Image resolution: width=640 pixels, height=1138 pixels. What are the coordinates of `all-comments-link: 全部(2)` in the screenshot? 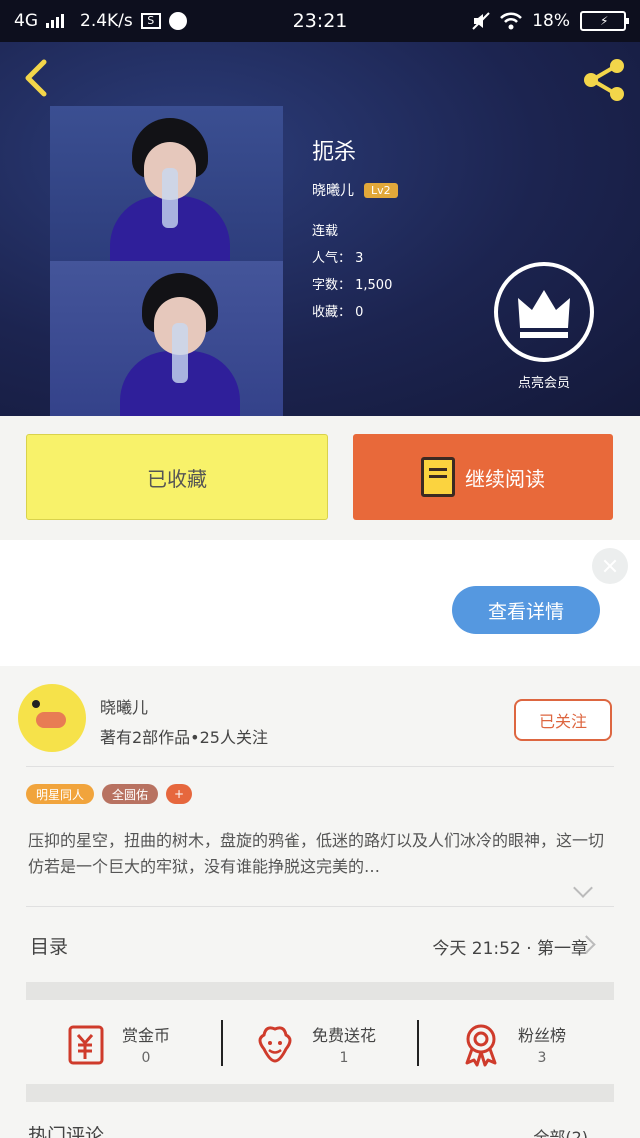 It's located at (560, 1131).